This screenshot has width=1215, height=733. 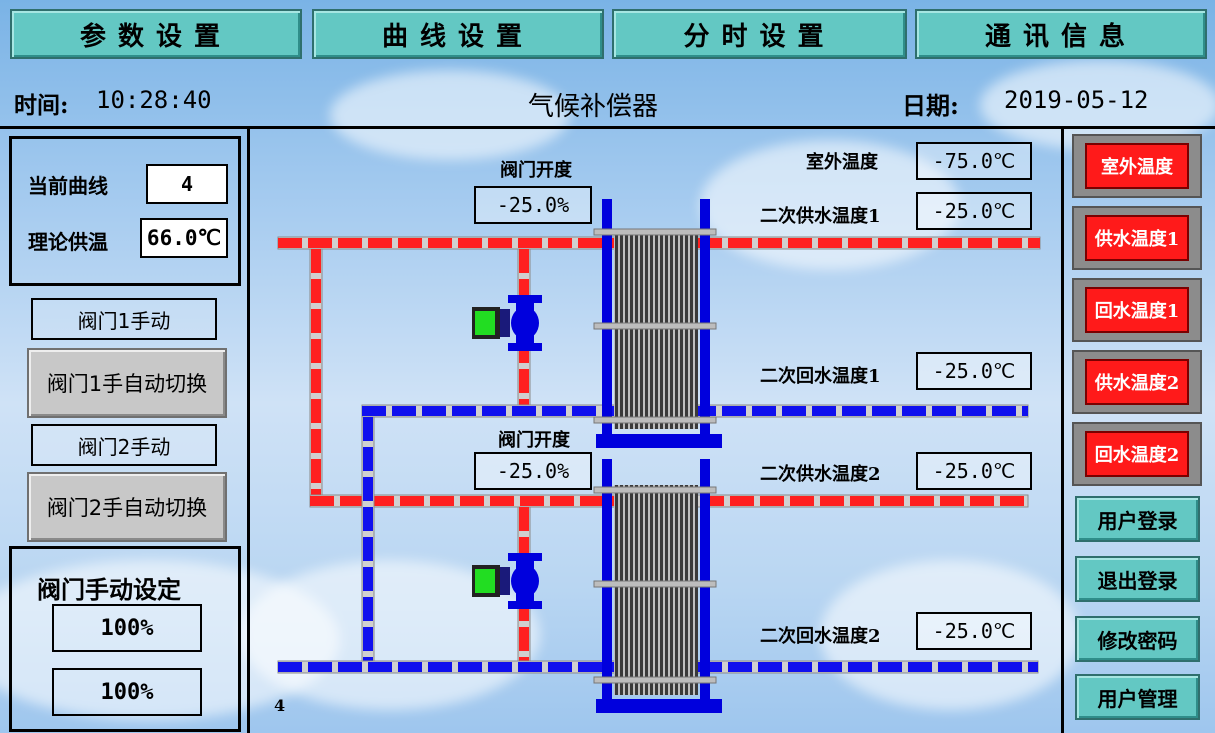 I want to click on tab-comm-info: 通讯信息, so click(x=1061, y=34).